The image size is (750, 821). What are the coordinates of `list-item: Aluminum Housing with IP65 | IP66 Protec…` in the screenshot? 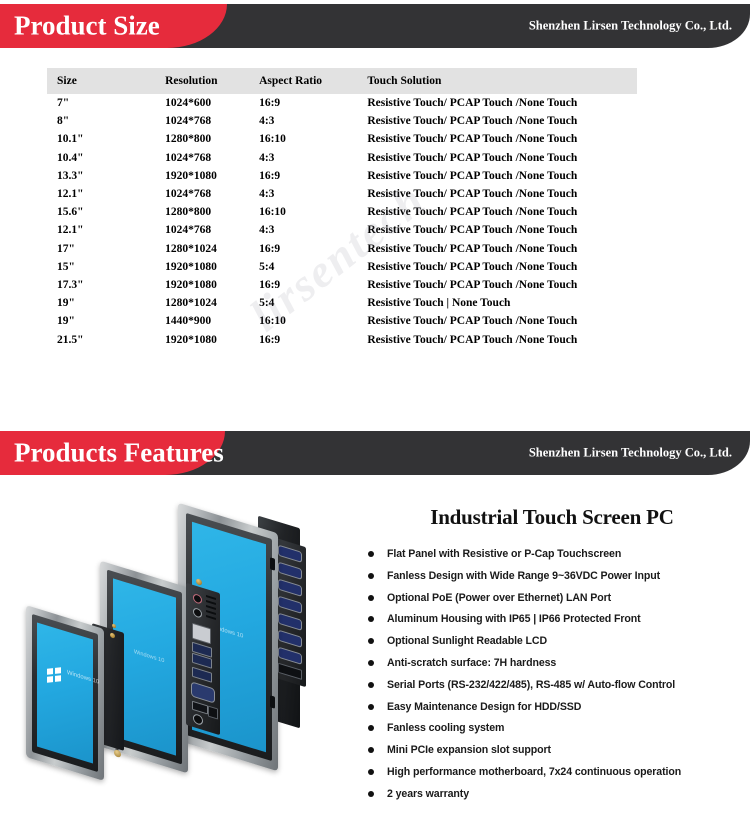 It's located at (557, 619).